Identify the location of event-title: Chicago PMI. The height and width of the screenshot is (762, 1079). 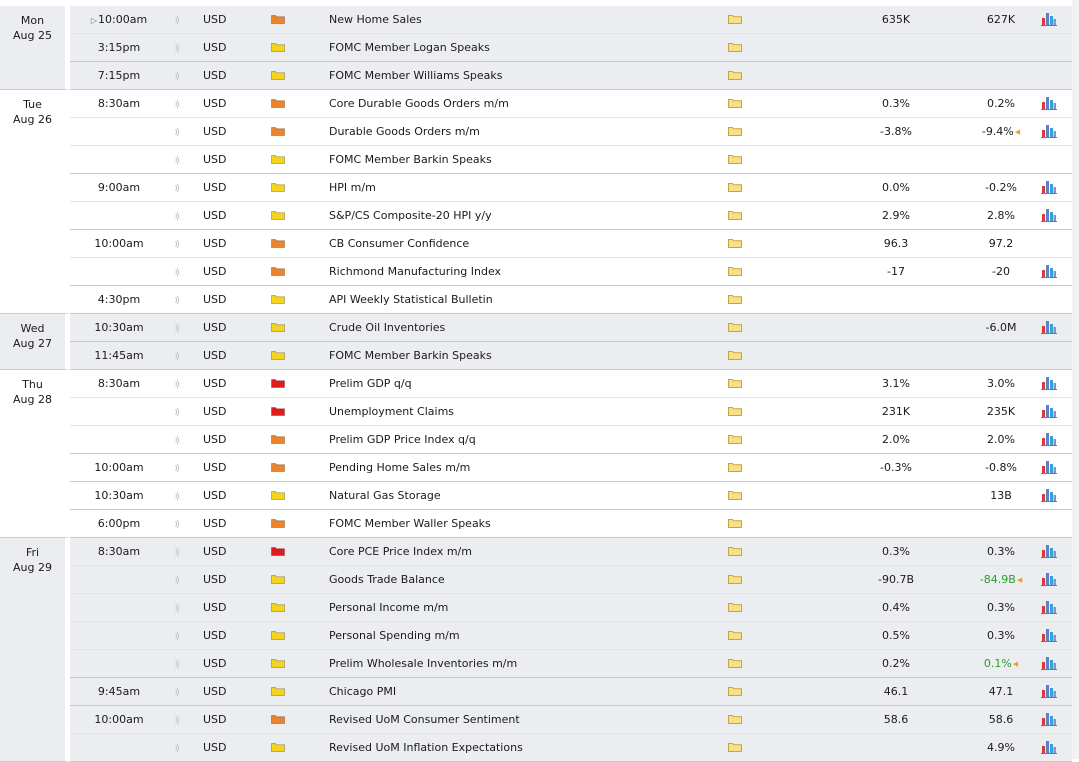
(362, 691).